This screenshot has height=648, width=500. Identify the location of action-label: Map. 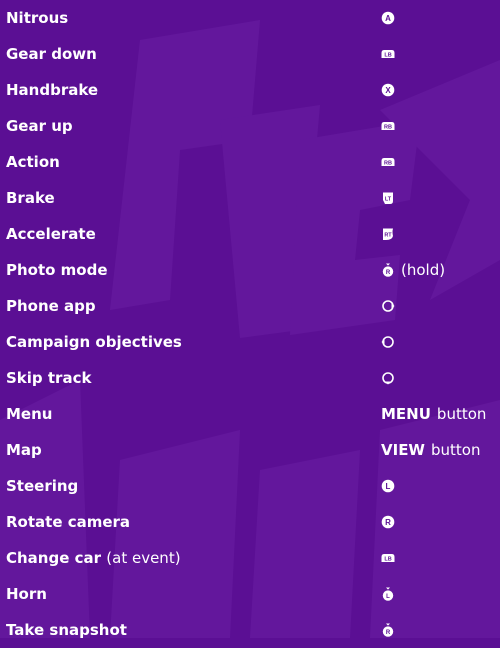
(24, 450).